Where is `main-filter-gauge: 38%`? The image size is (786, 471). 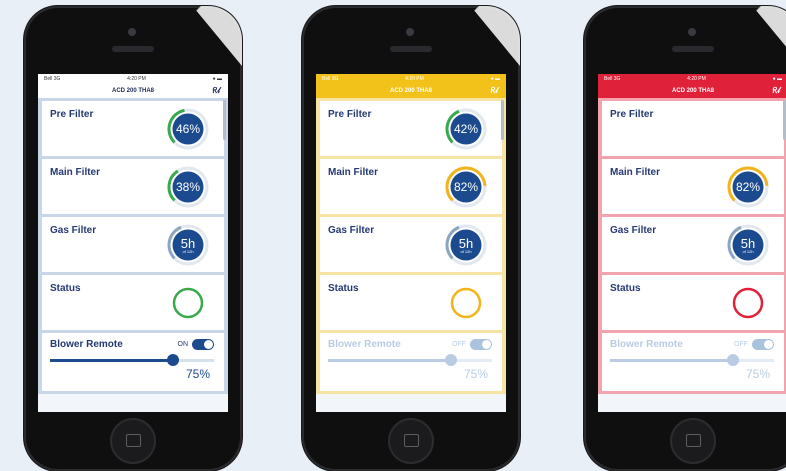
main-filter-gauge: 38% is located at coordinates (188, 187).